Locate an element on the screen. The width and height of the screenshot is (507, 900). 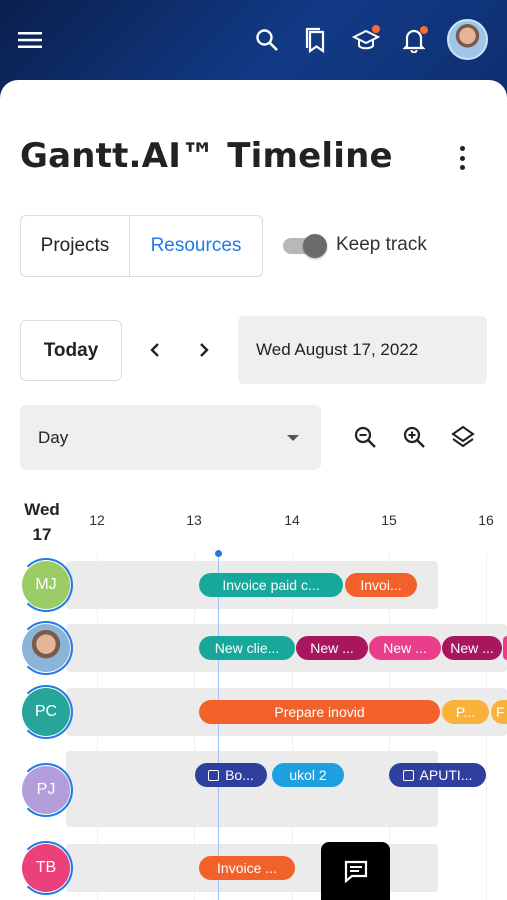
current-time-marker is located at coordinates (218, 553).